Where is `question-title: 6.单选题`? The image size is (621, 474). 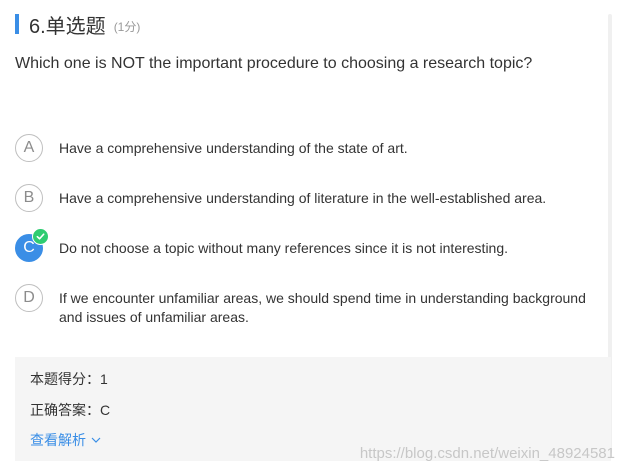
question-title: 6.单选题 is located at coordinates (67, 26).